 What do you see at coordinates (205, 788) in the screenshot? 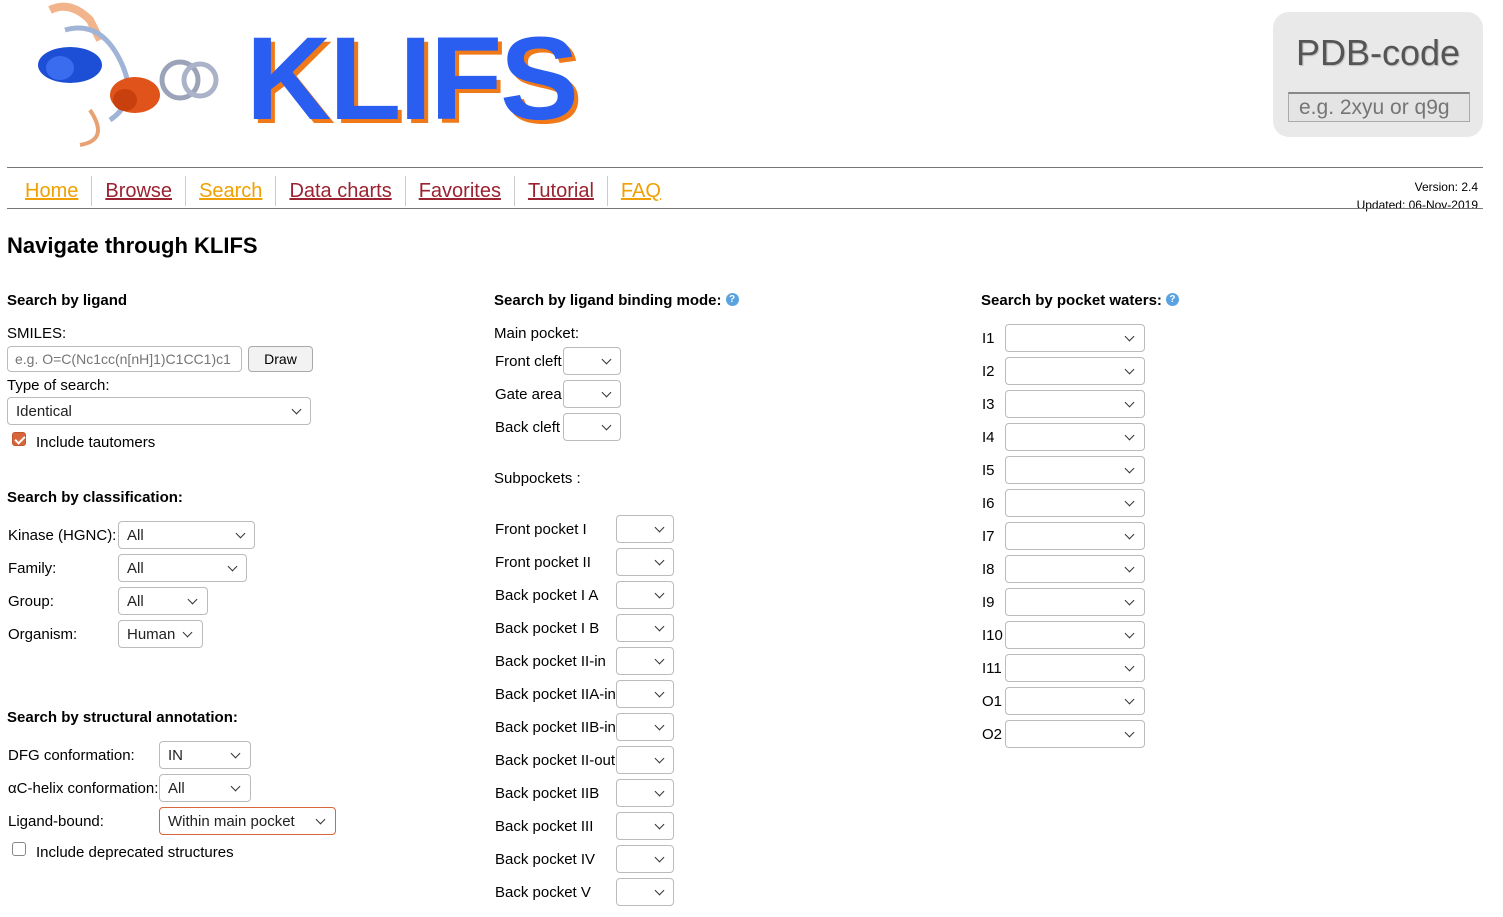
I see `ac-helix-select: All` at bounding box center [205, 788].